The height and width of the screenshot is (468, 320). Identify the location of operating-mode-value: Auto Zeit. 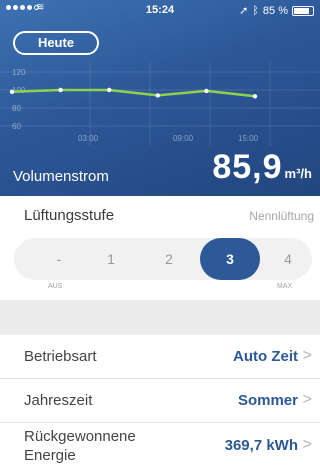
(265, 356).